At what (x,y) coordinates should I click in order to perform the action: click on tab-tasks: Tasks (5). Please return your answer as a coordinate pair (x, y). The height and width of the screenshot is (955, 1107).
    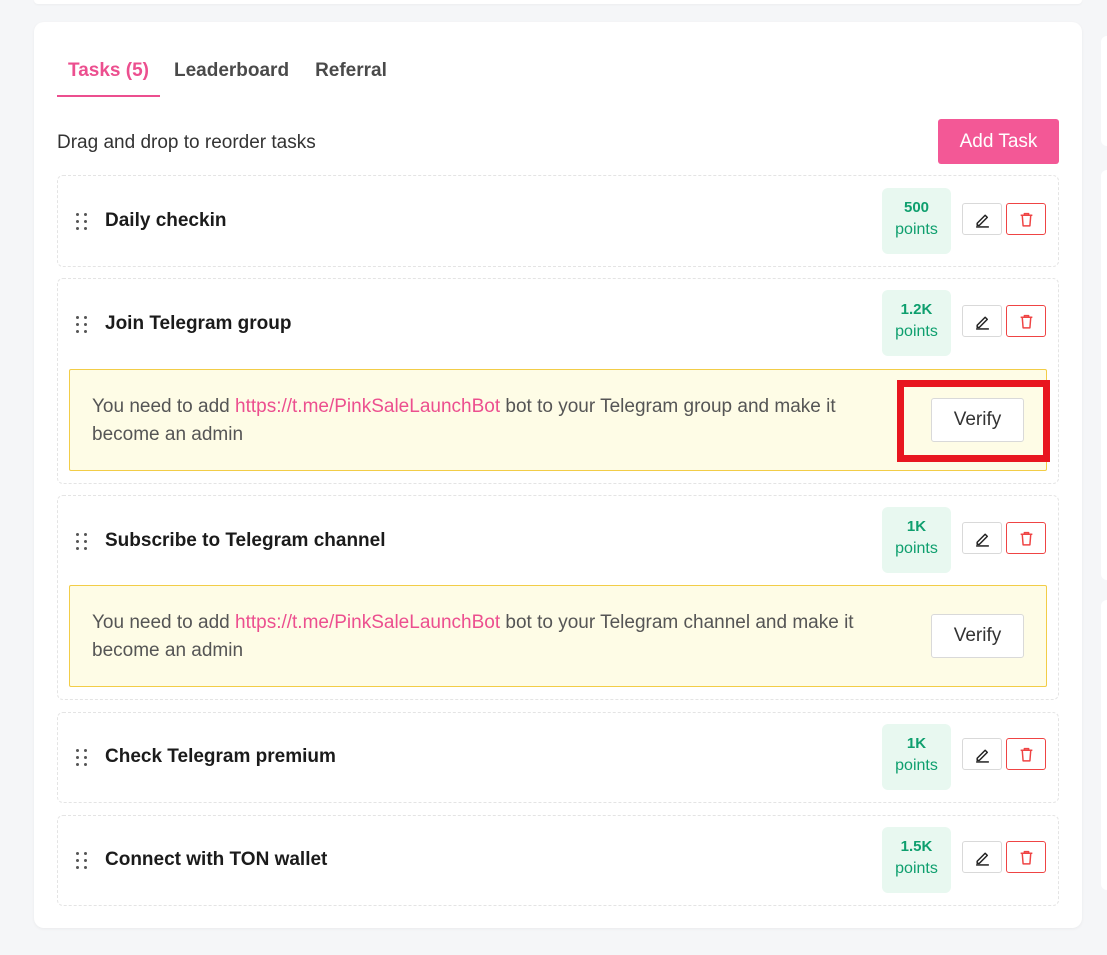
    Looking at the image, I should click on (108, 78).